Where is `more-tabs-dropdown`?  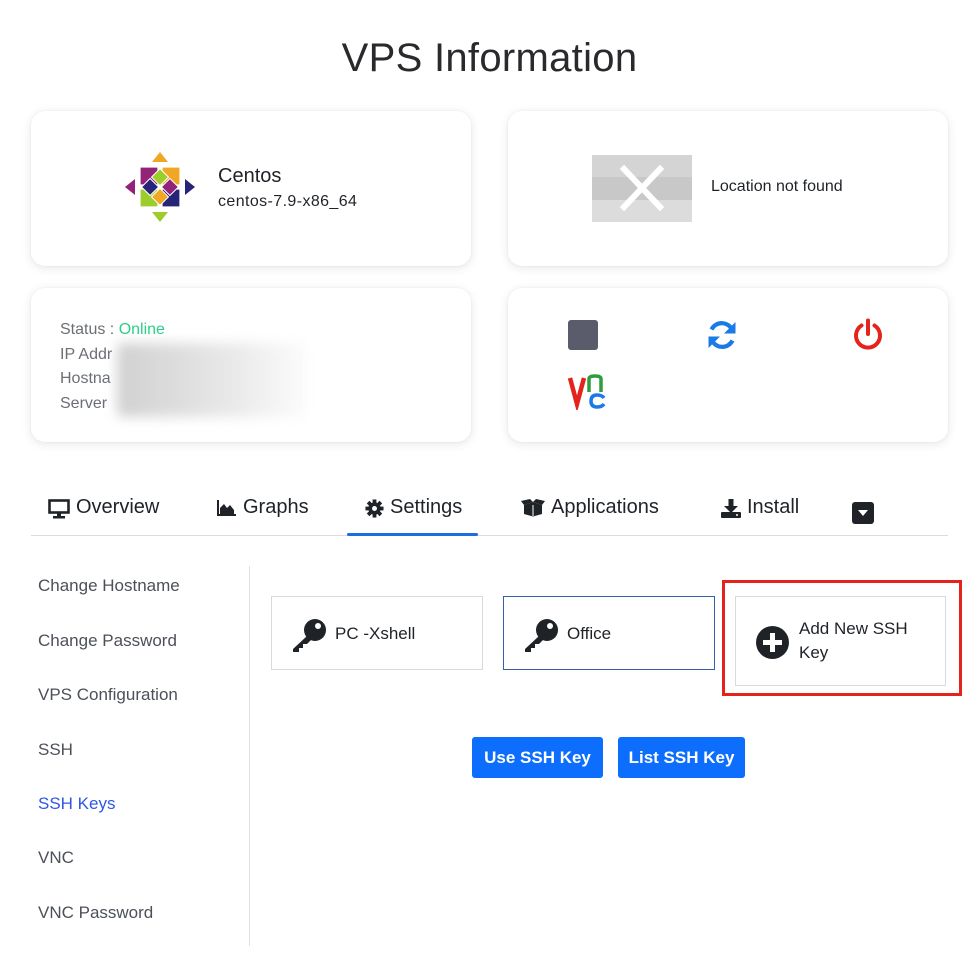 more-tabs-dropdown is located at coordinates (863, 513).